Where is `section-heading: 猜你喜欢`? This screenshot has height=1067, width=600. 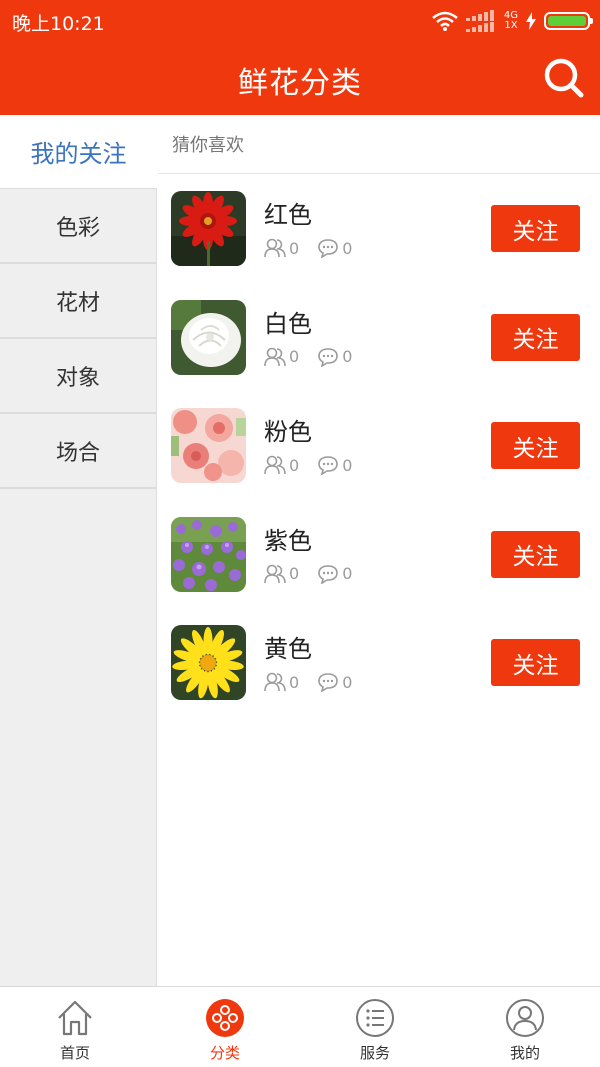 section-heading: 猜你喜欢 is located at coordinates (379, 144).